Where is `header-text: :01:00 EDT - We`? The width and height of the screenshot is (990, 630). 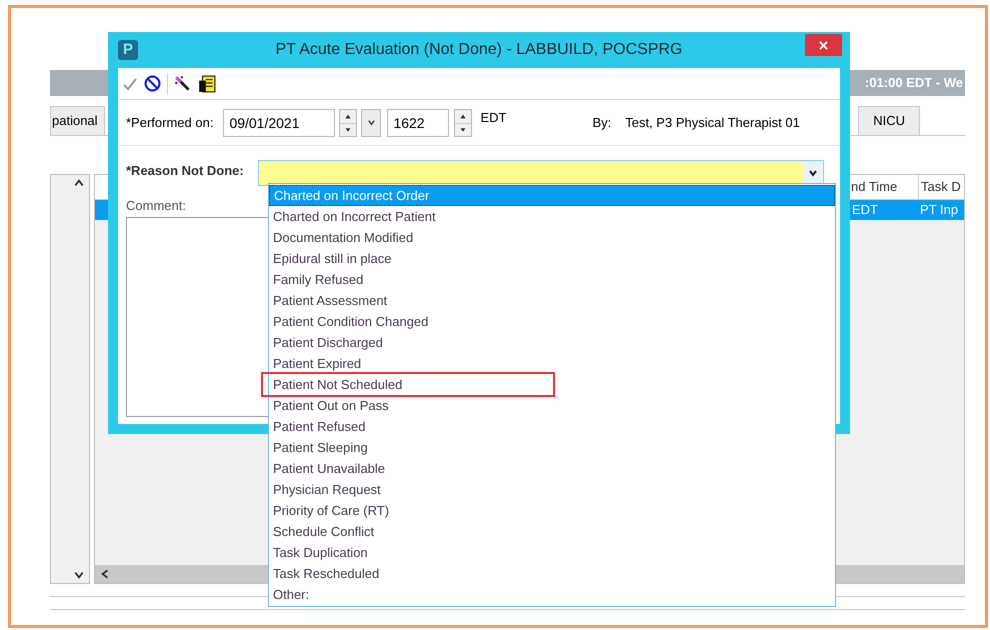 header-text: :01:00 EDT - We is located at coordinates (913, 83).